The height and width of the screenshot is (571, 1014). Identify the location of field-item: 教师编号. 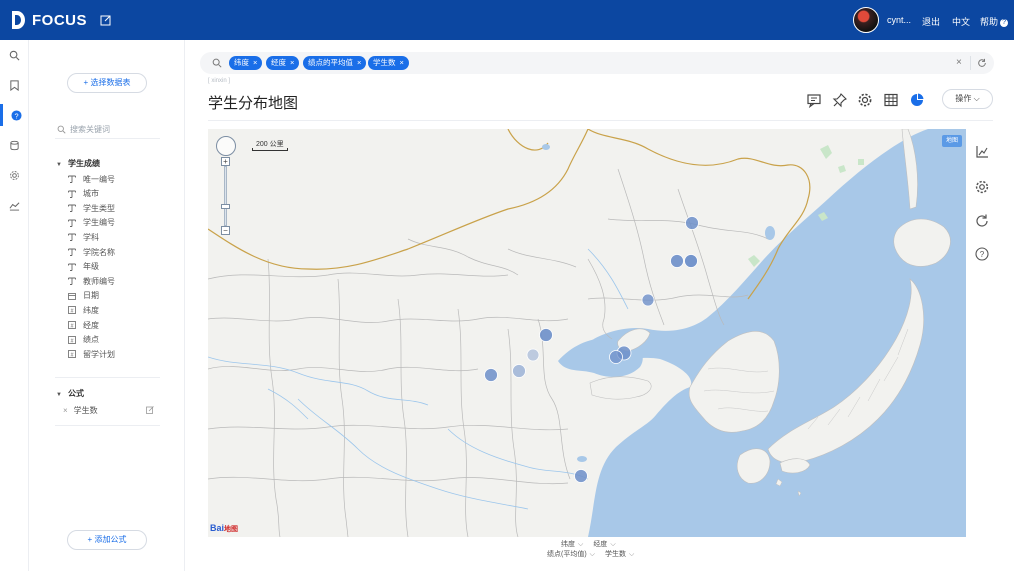
(91, 281).